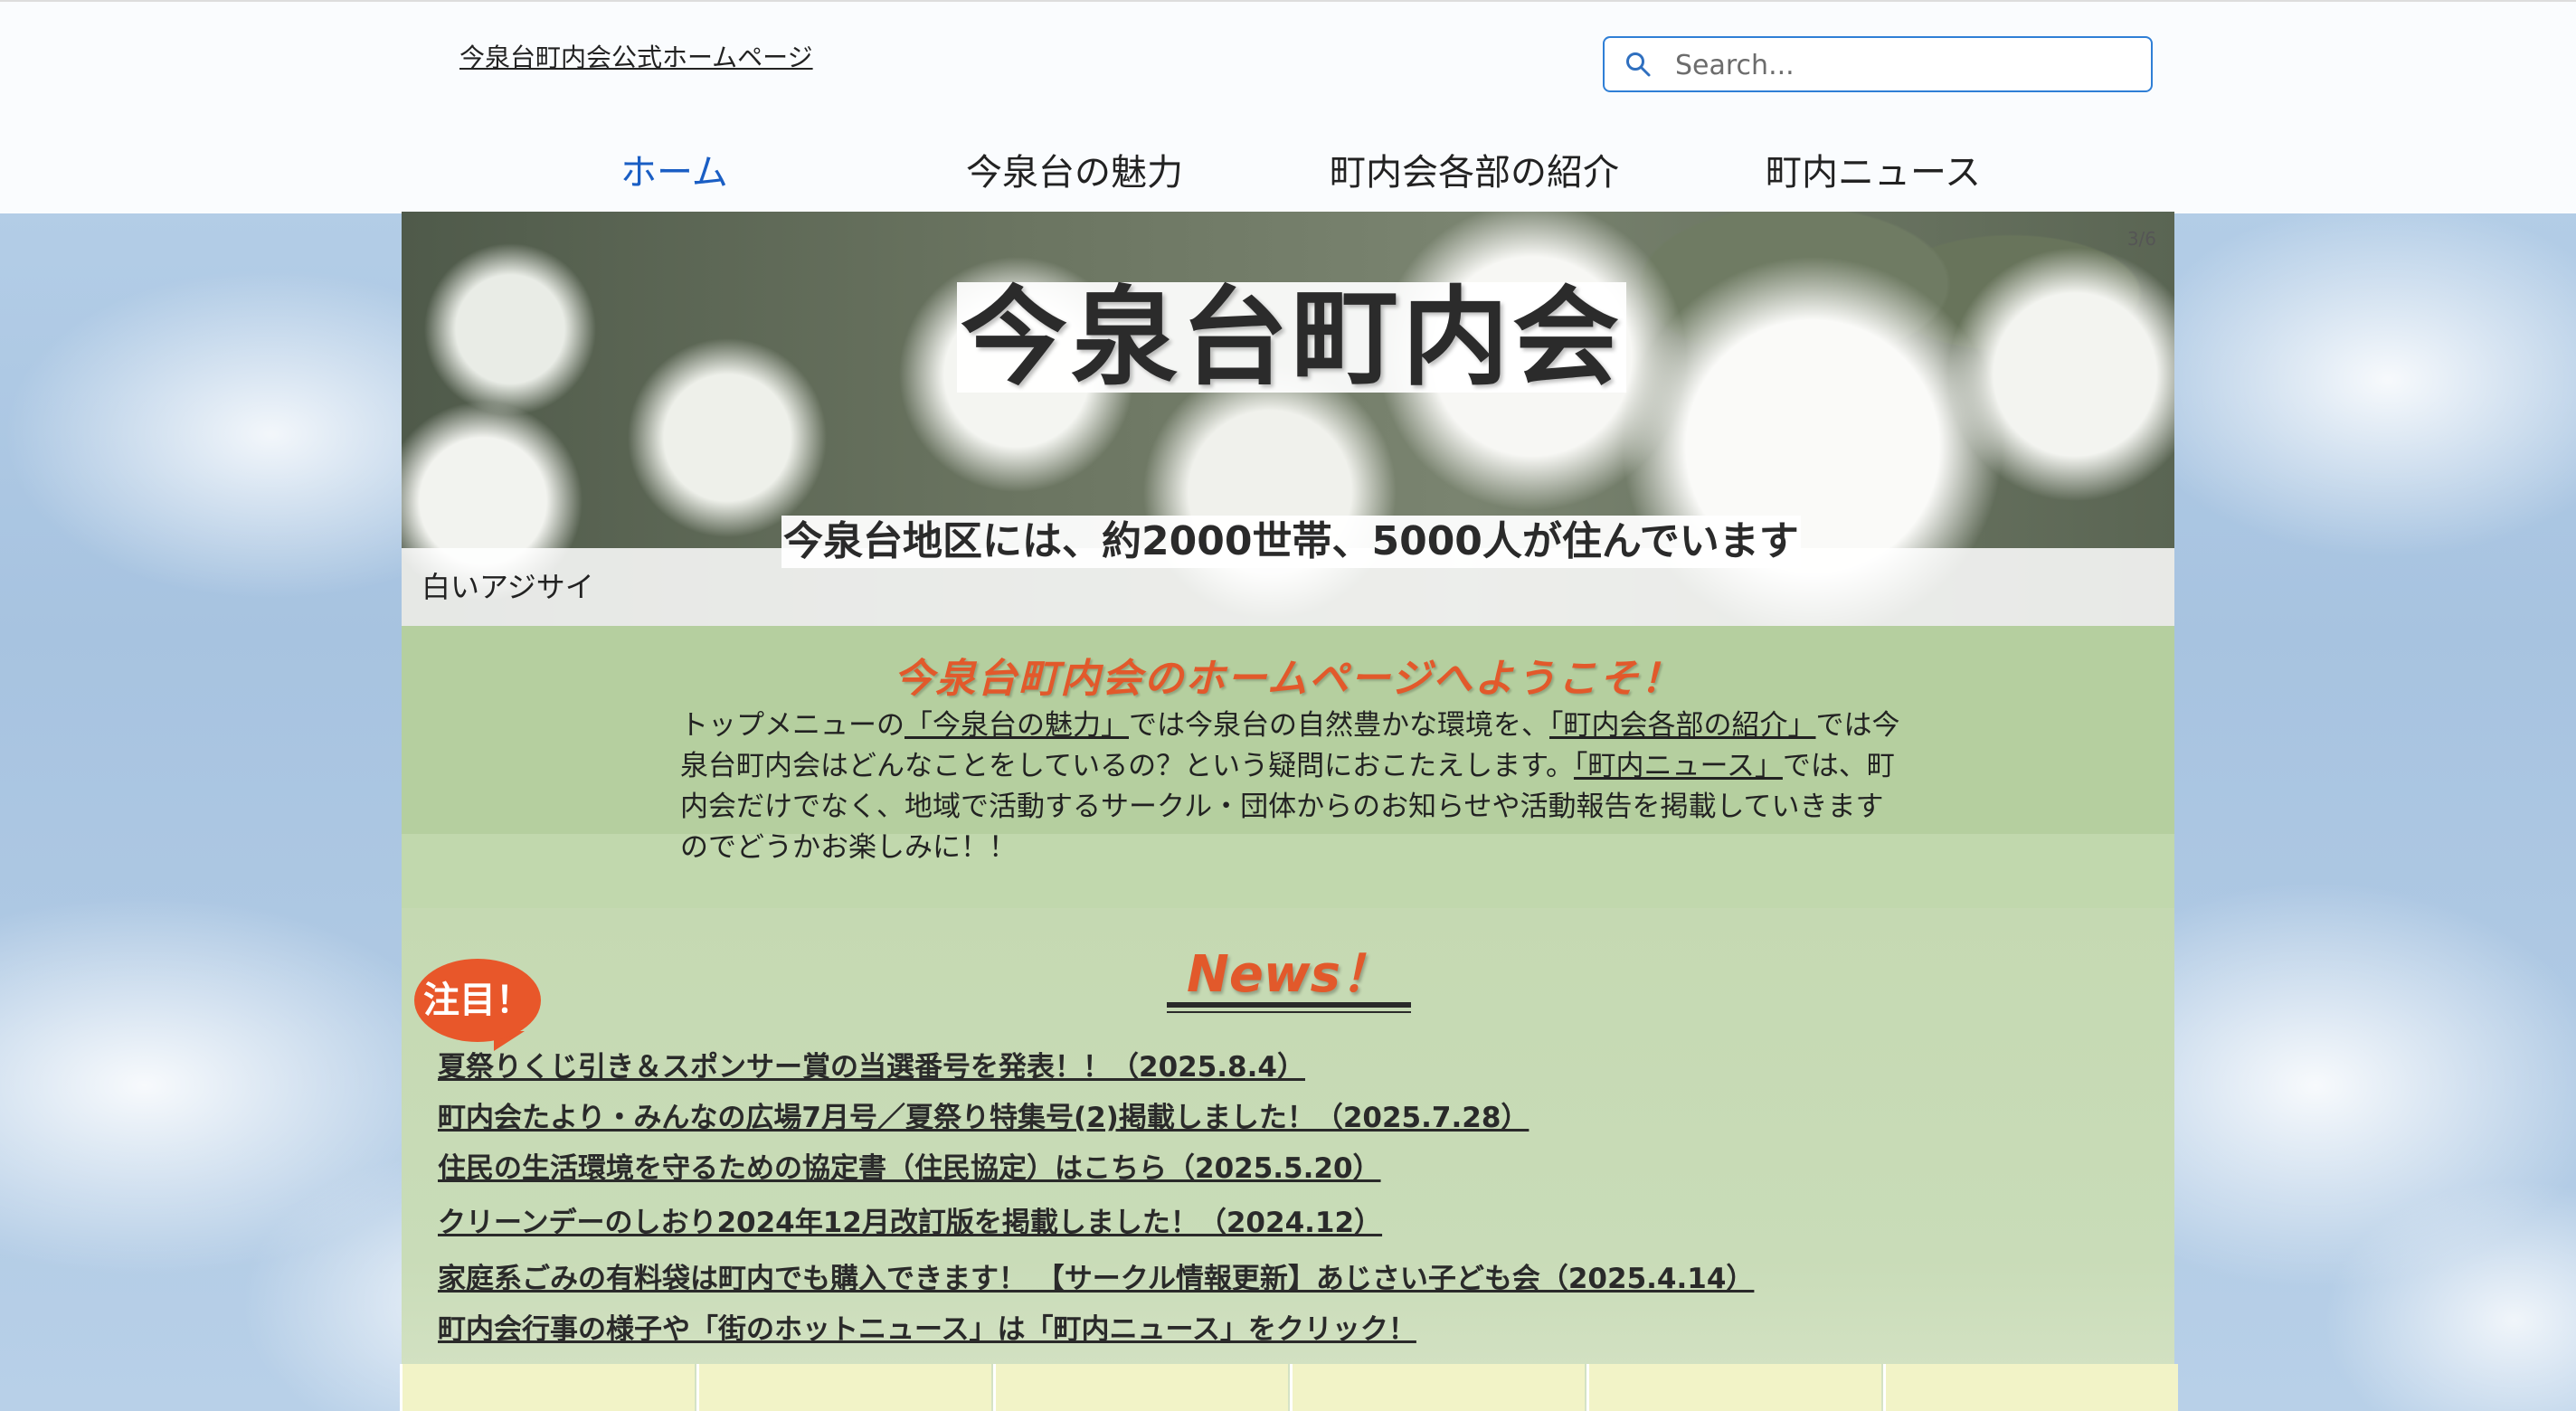 This screenshot has width=2576, height=1411. What do you see at coordinates (1017, 725) in the screenshot?
I see `link-charm: 「今泉台の魅力」` at bounding box center [1017, 725].